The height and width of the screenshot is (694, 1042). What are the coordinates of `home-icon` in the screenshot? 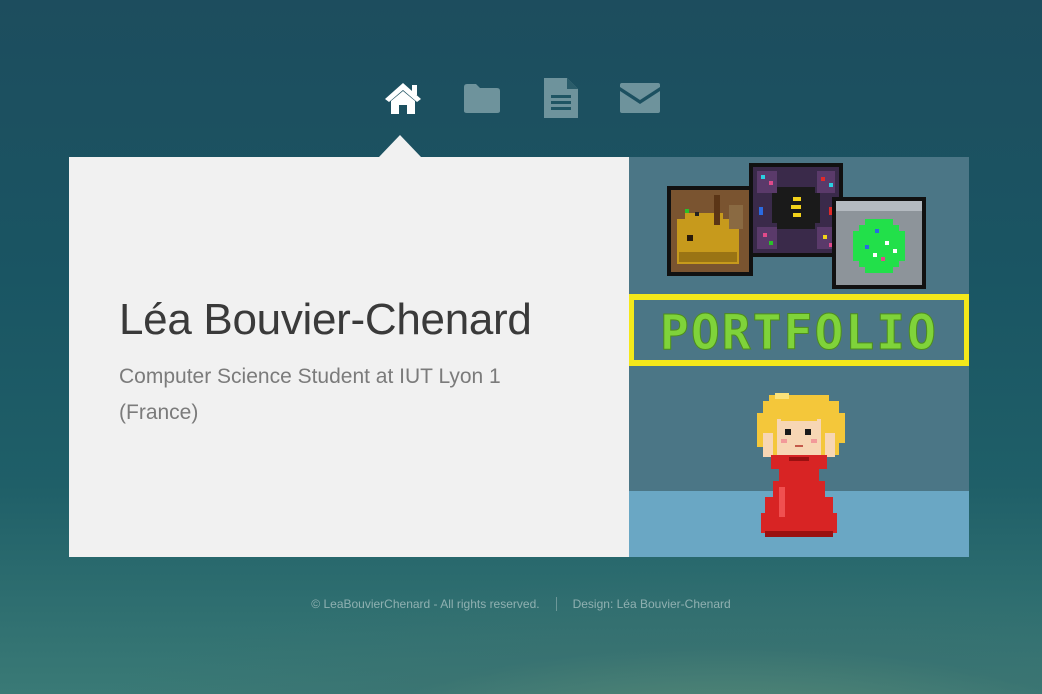 It's located at (403, 98).